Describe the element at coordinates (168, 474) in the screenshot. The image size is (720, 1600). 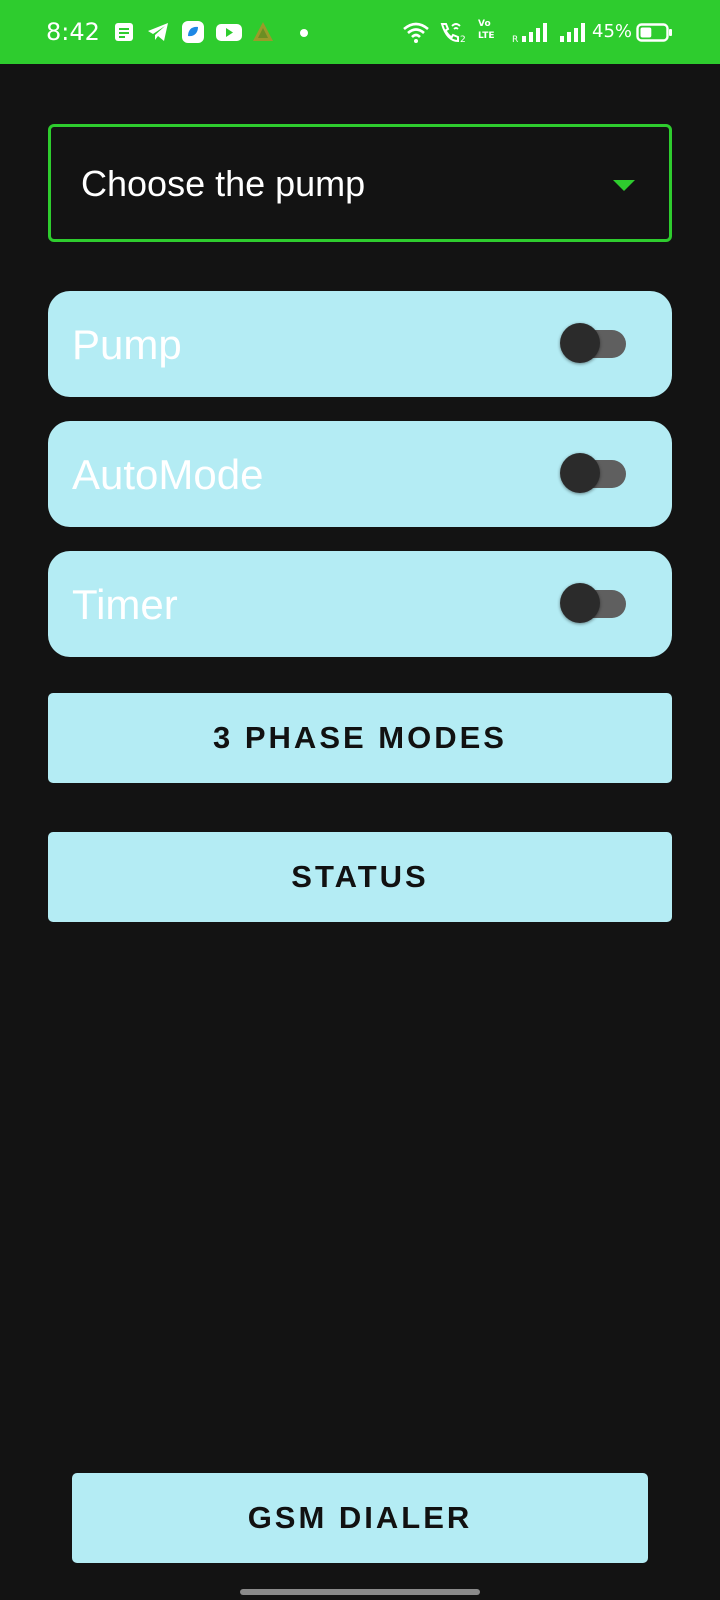
I see `automode-toggle-label: AutoMode` at that location.